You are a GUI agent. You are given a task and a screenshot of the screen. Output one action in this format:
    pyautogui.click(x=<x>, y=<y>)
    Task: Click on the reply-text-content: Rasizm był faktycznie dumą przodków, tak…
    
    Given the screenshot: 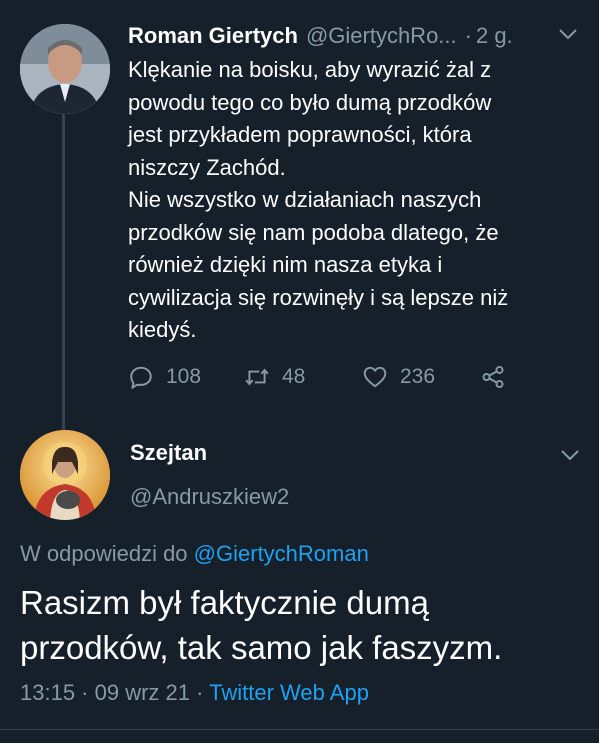 What is the action you would take?
    pyautogui.click(x=261, y=625)
    